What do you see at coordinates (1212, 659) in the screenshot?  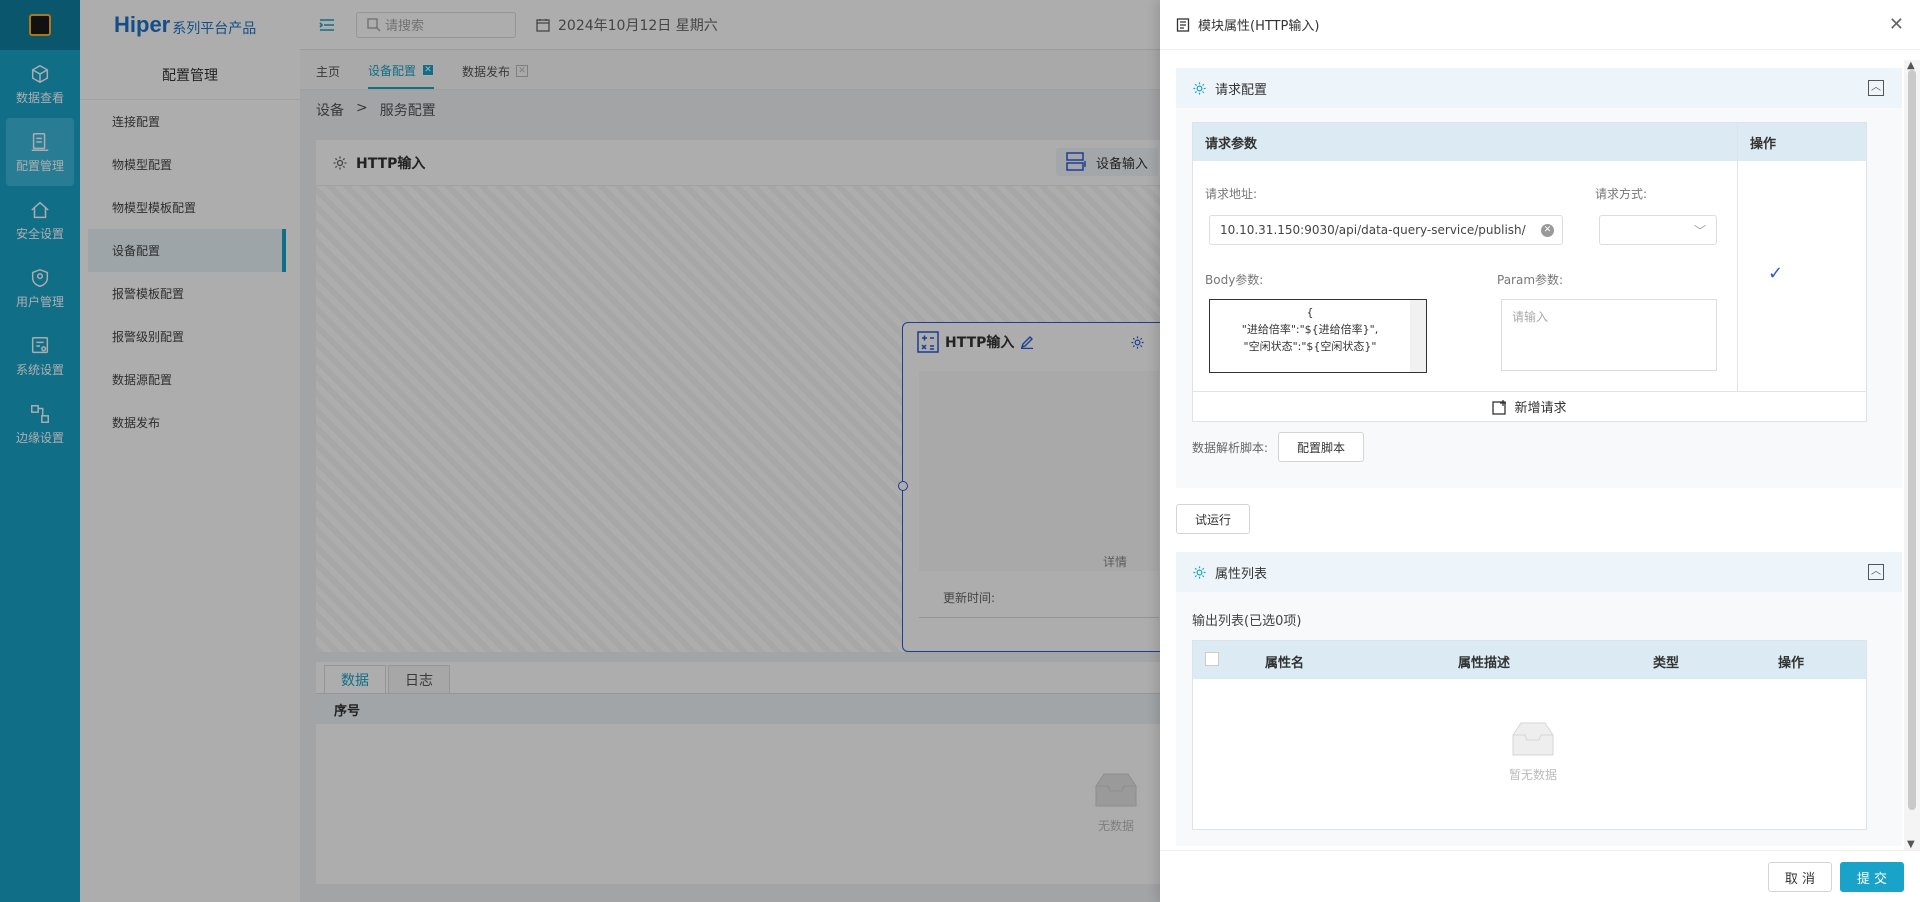 I see `select-all-checkbox` at bounding box center [1212, 659].